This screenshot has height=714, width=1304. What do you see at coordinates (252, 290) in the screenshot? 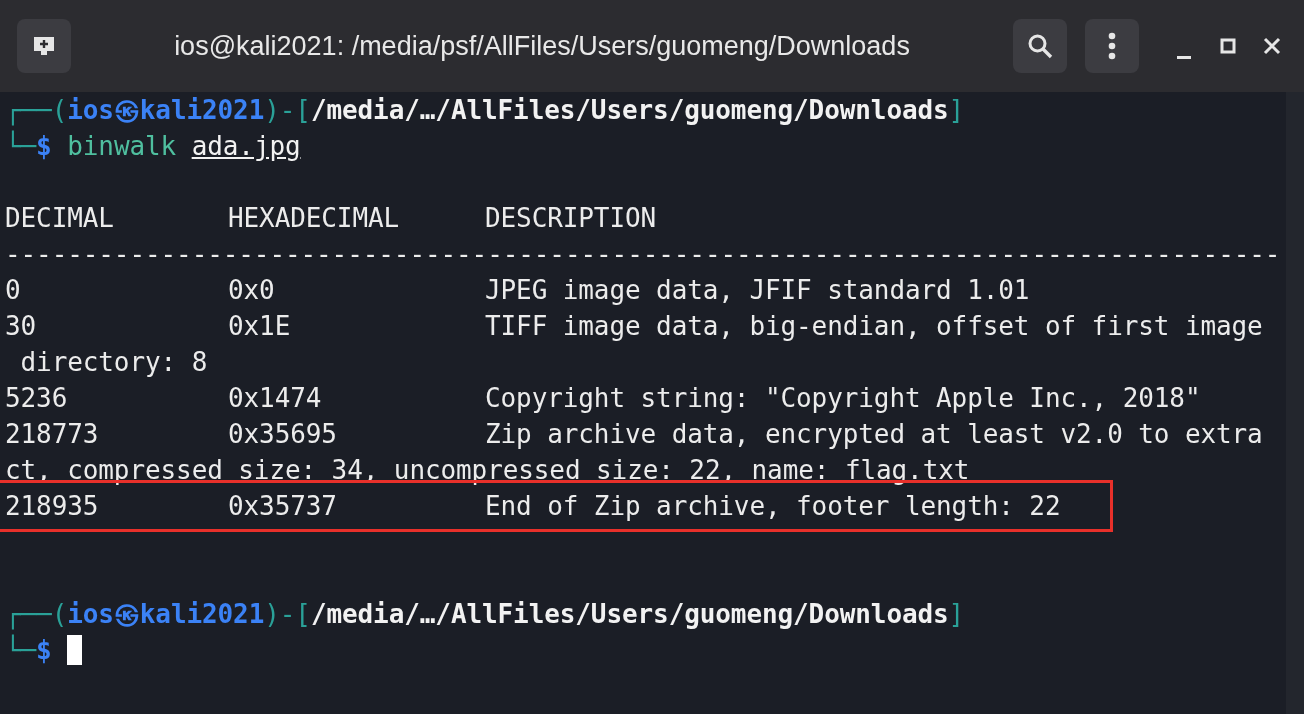
I see `table-cell-text: 0x0` at bounding box center [252, 290].